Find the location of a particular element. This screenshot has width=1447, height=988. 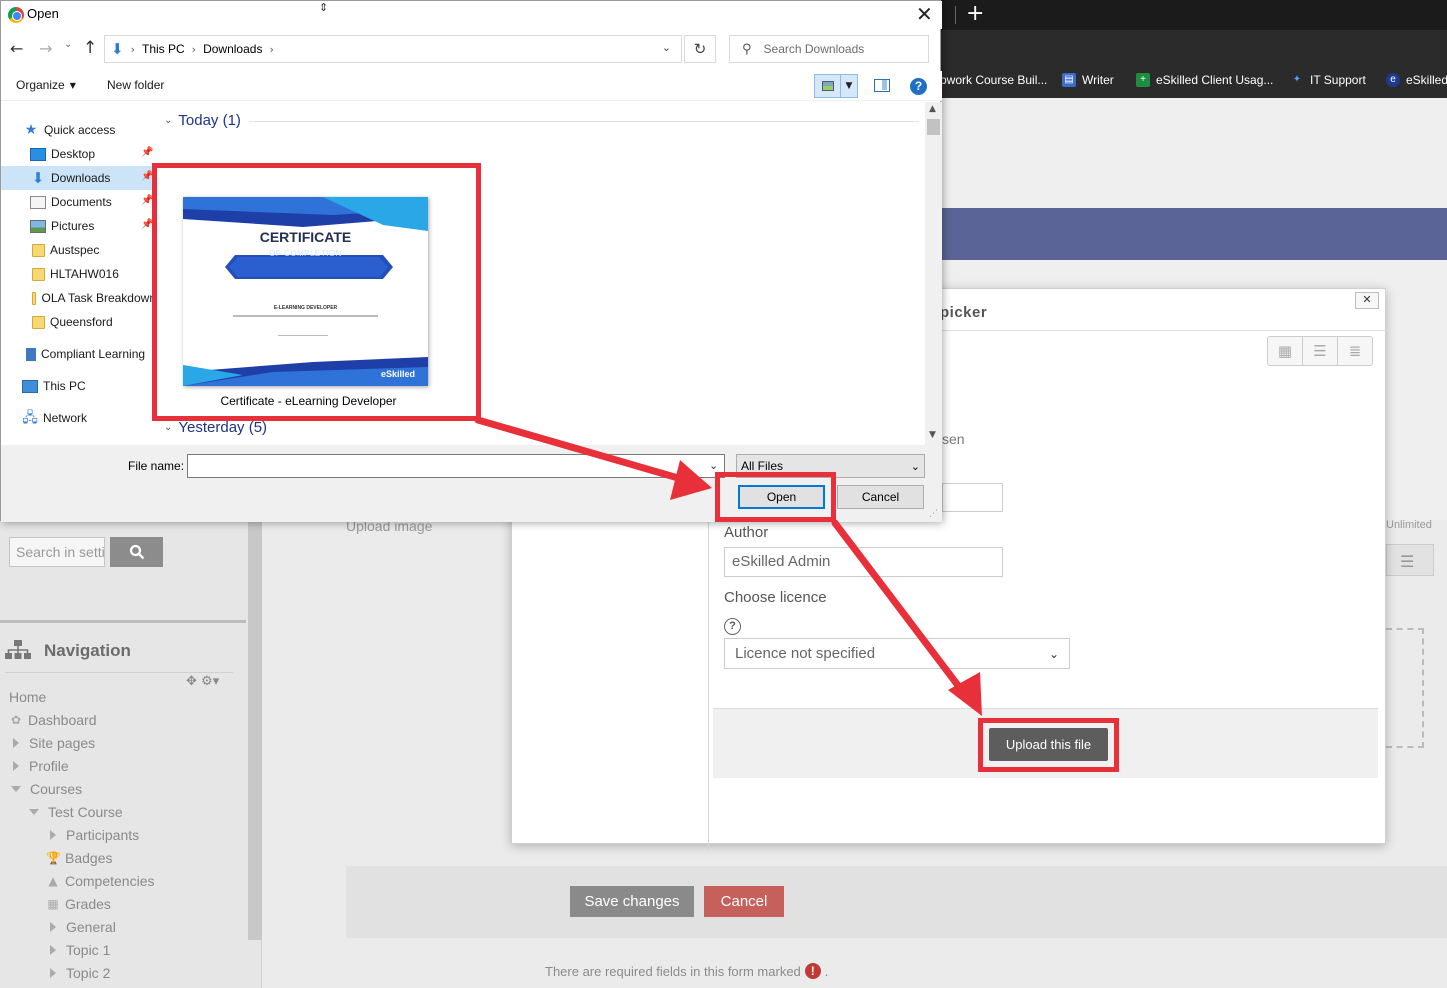

gear-icon: ⚙▾ is located at coordinates (210, 681).